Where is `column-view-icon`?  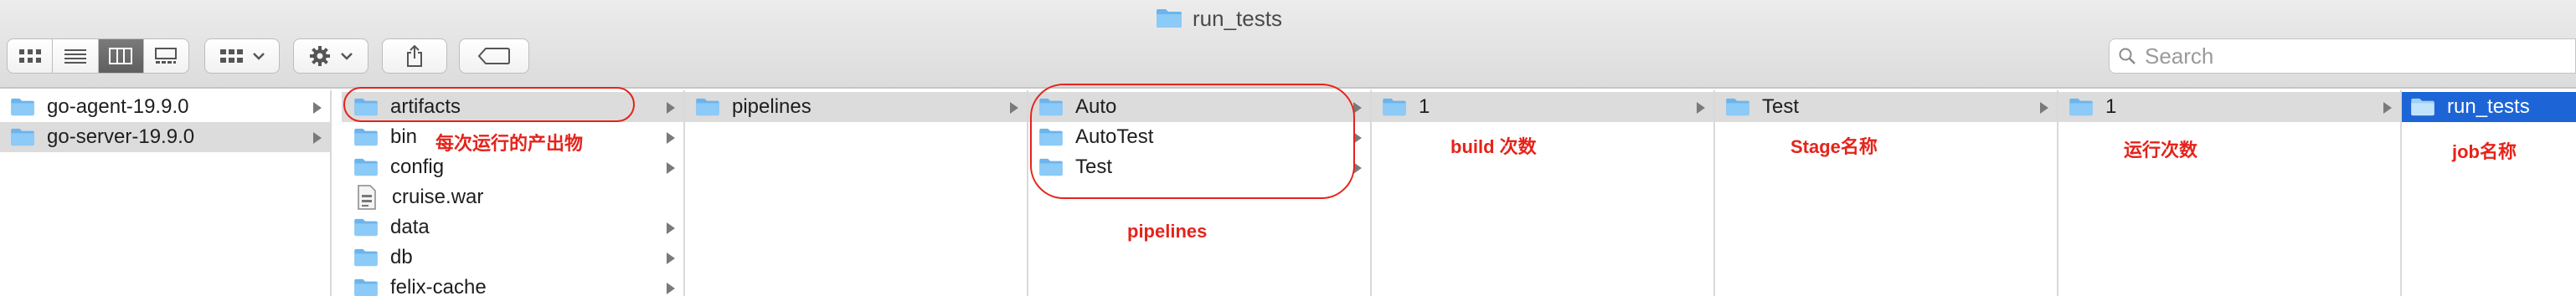 column-view-icon is located at coordinates (121, 56).